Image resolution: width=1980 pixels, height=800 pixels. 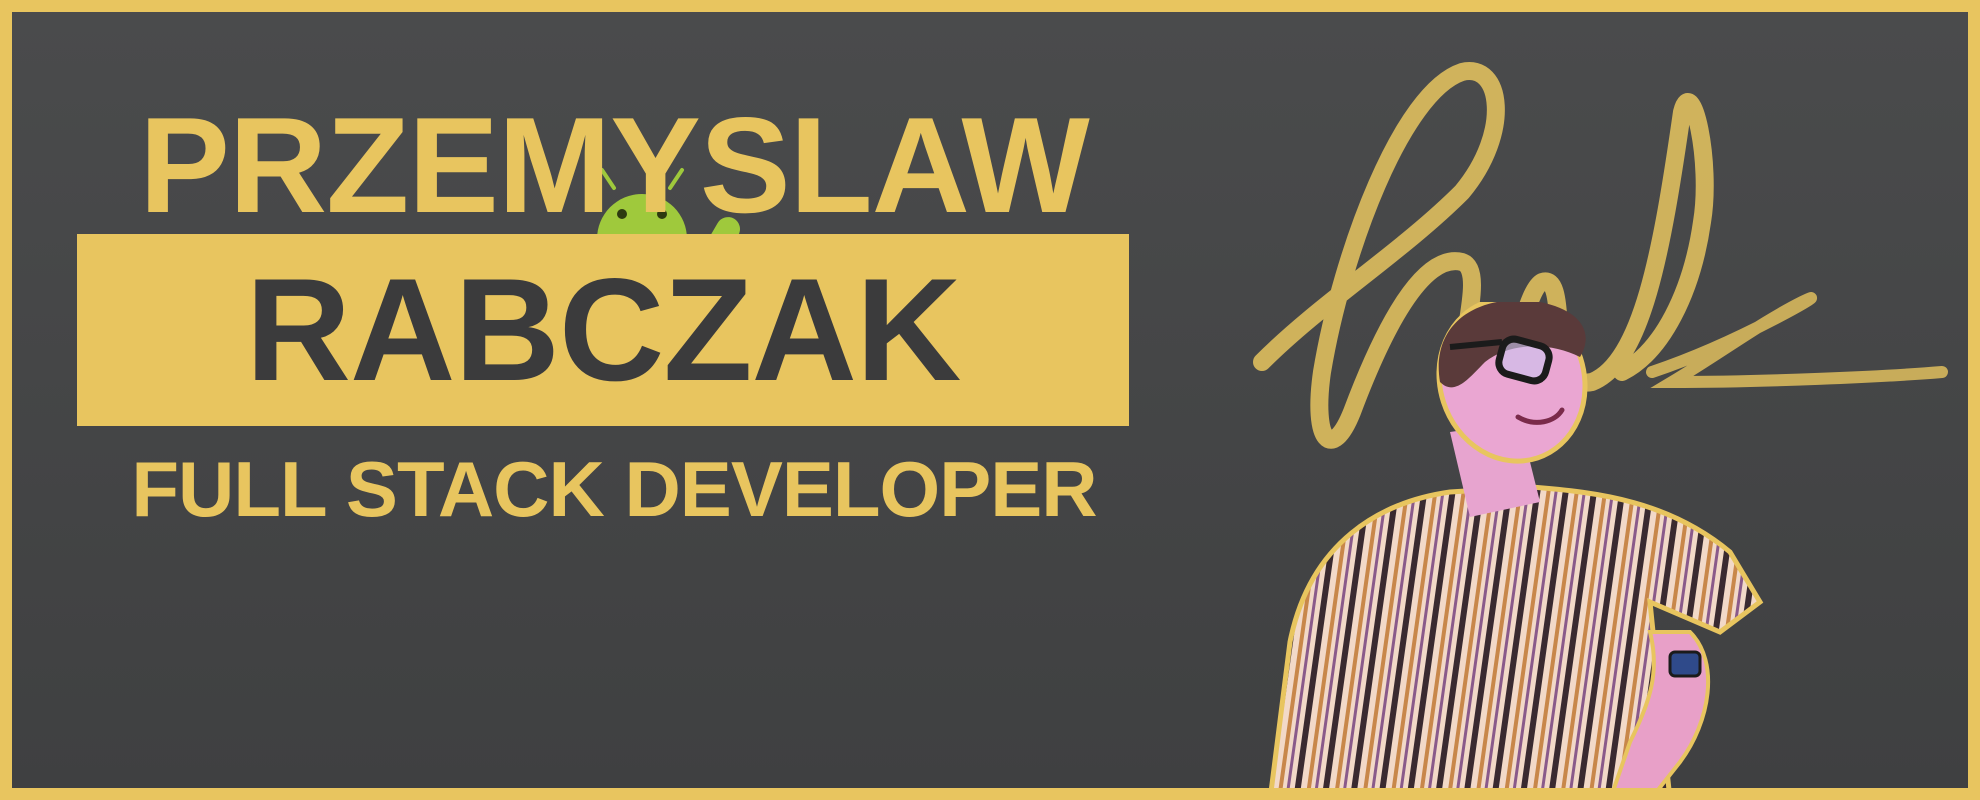 I want to click on last-name-bar: RABCZAK, so click(x=603, y=330).